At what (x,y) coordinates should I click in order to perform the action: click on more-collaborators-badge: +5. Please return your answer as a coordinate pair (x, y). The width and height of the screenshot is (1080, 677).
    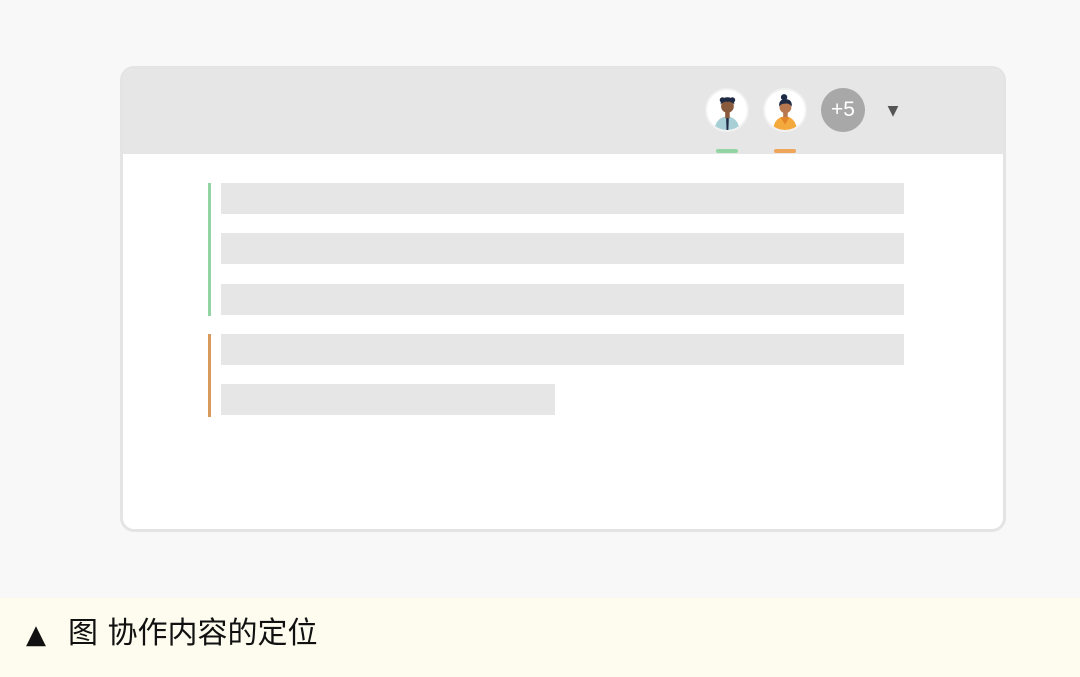
    Looking at the image, I should click on (843, 110).